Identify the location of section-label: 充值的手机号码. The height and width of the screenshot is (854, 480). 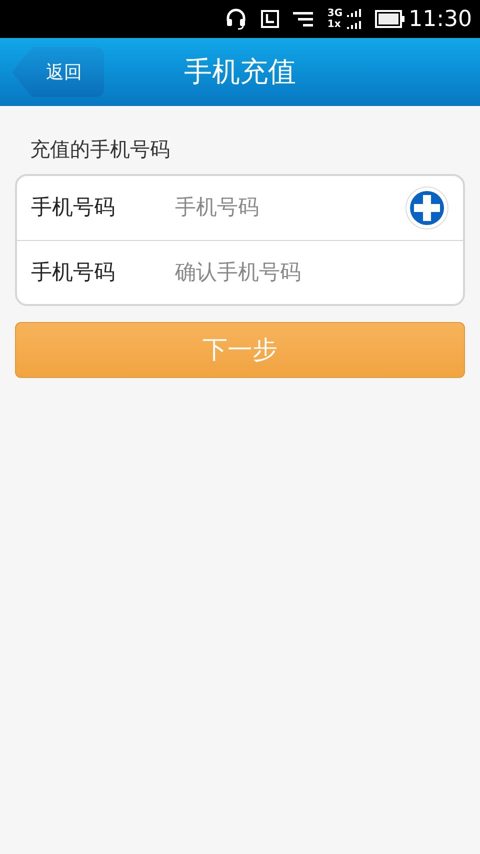
(100, 149).